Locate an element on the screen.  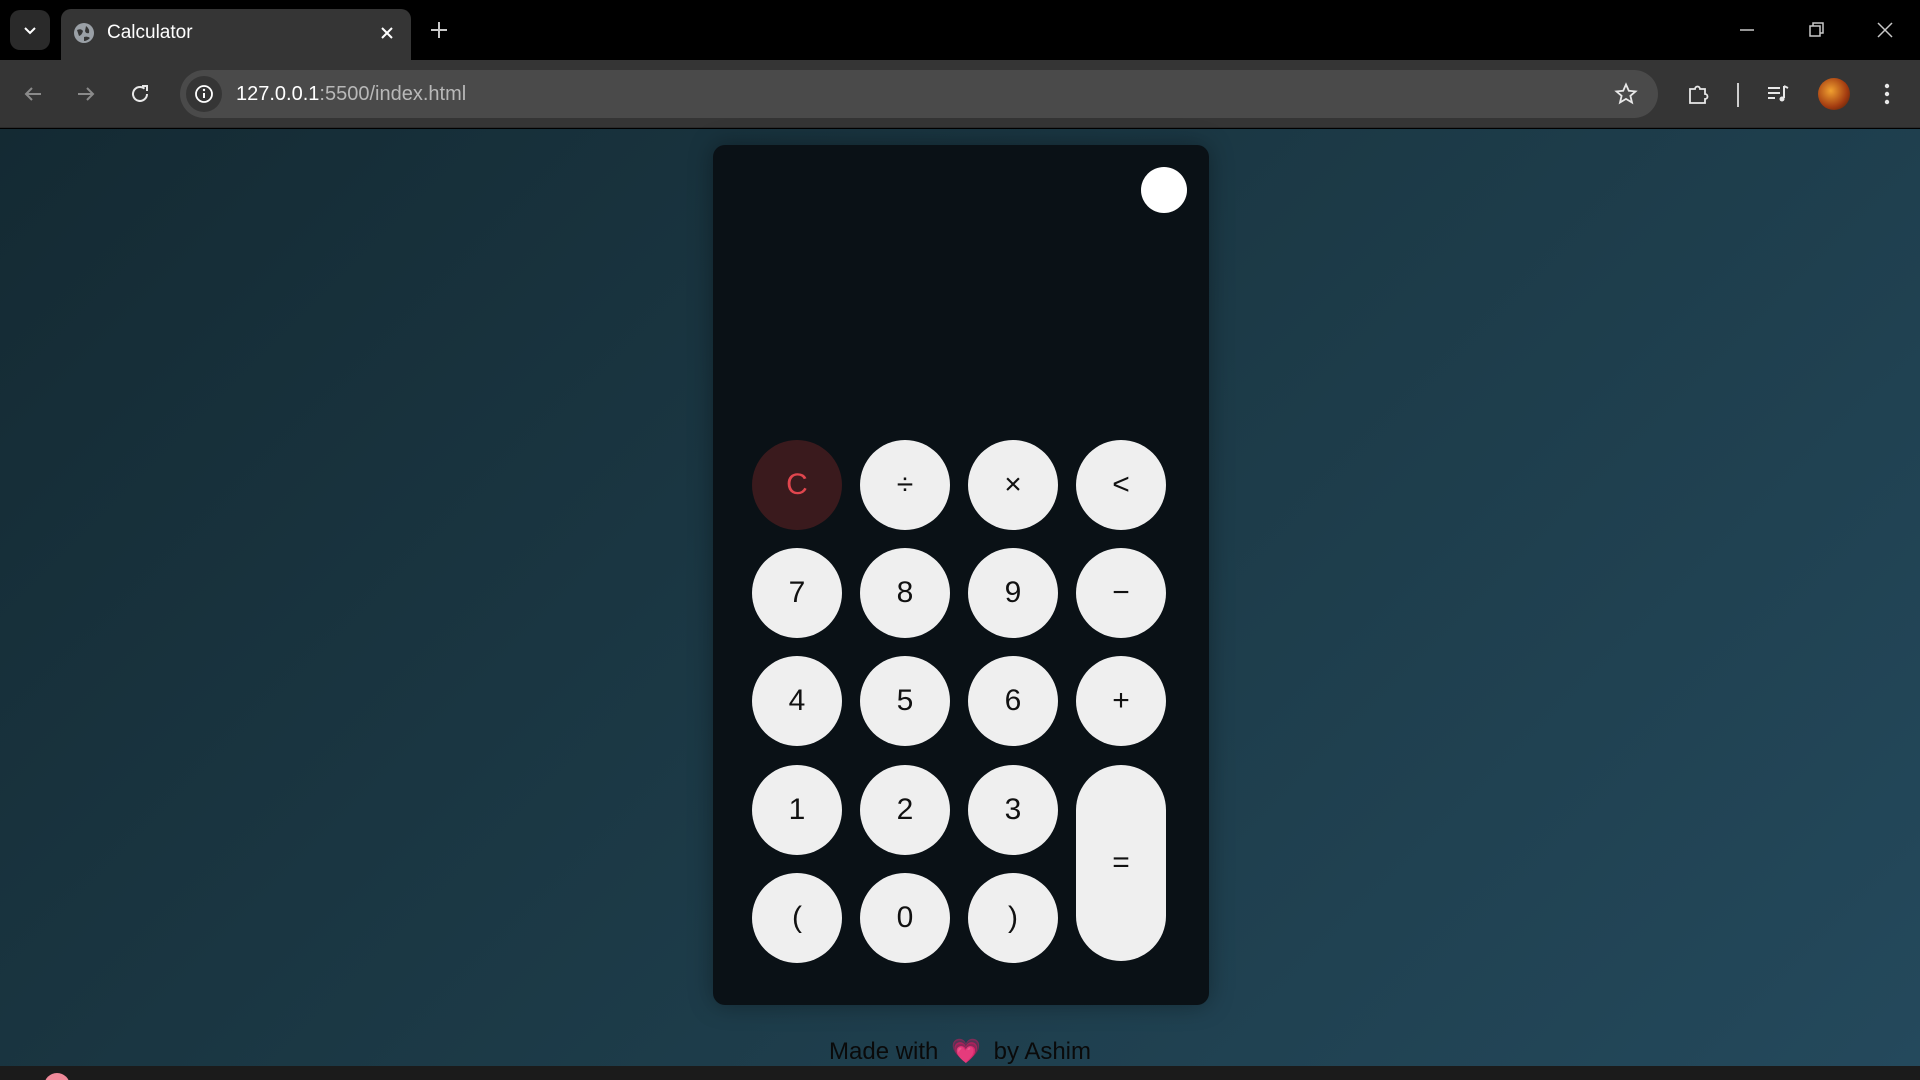
tab-strip: Calculator is located at coordinates (960, 30).